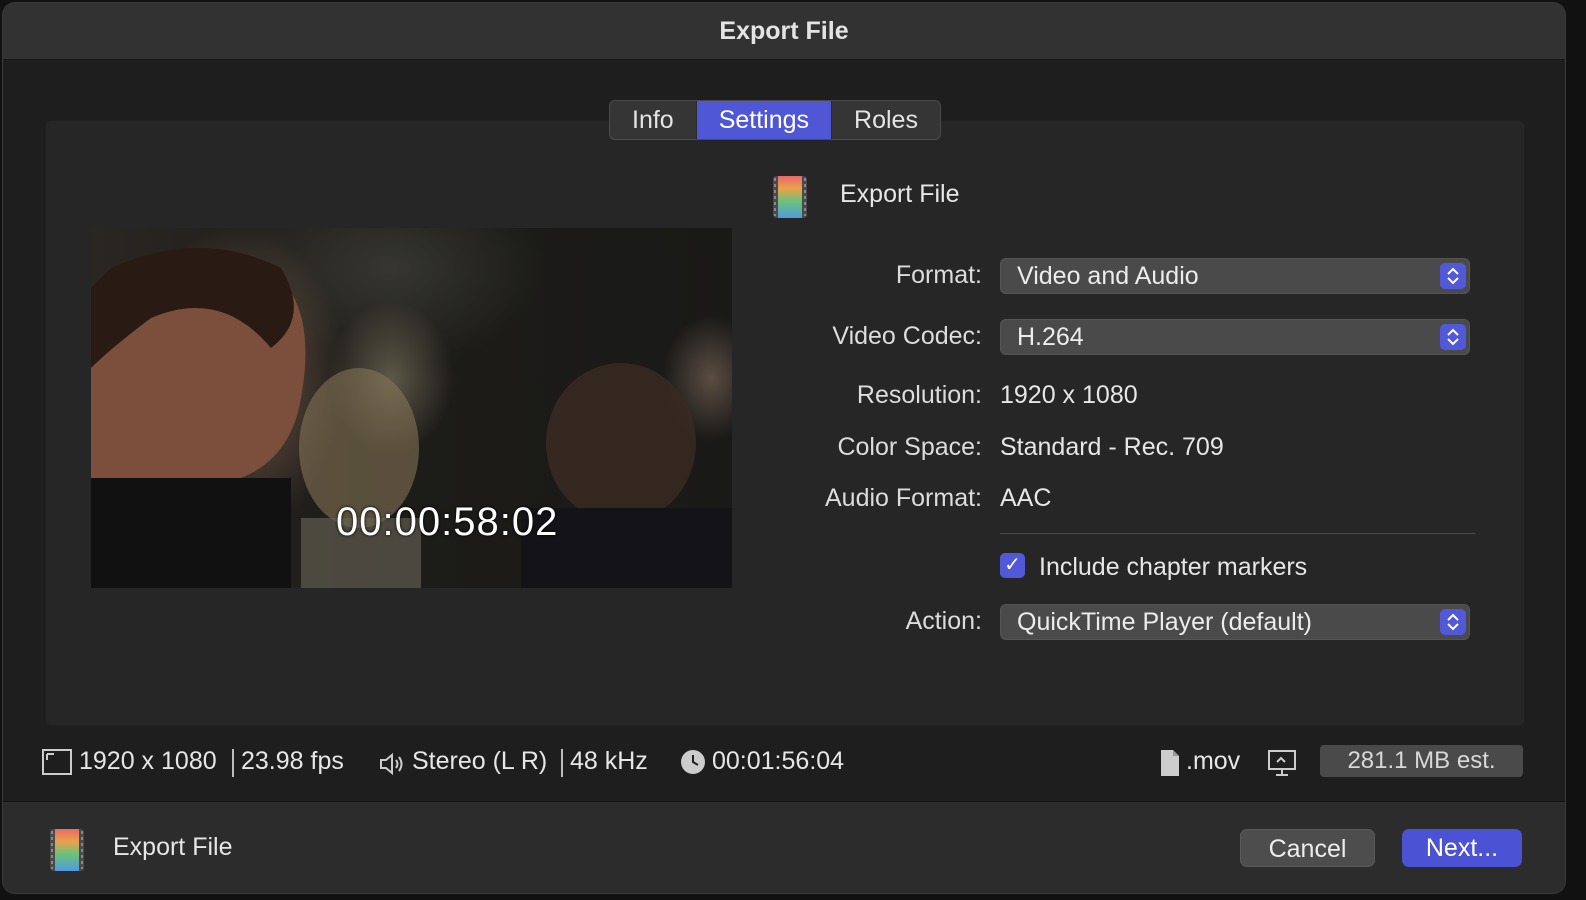  Describe the element at coordinates (480, 761) in the screenshot. I see `status-audio: Stereo (L R)` at that location.